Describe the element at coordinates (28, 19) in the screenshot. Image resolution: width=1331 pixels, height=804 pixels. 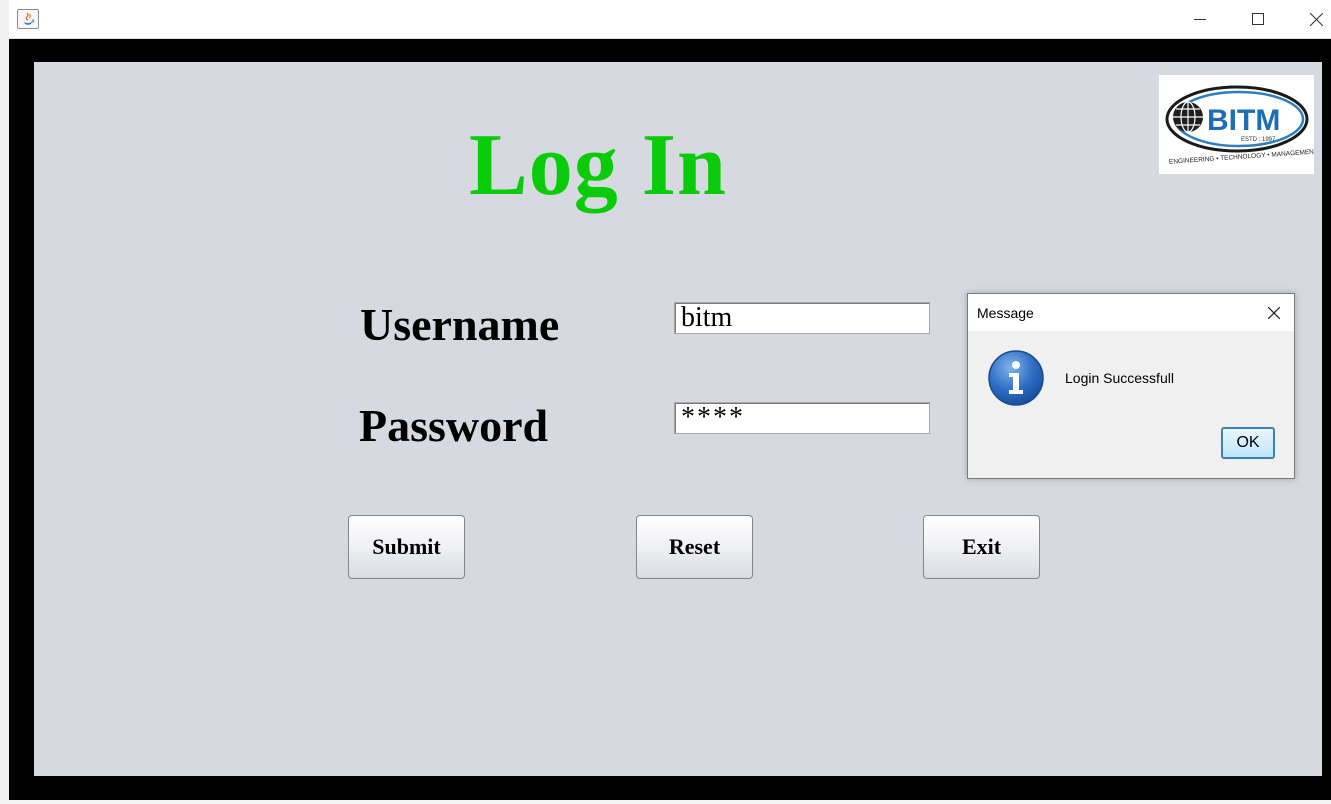
I see `java-app-icon` at that location.